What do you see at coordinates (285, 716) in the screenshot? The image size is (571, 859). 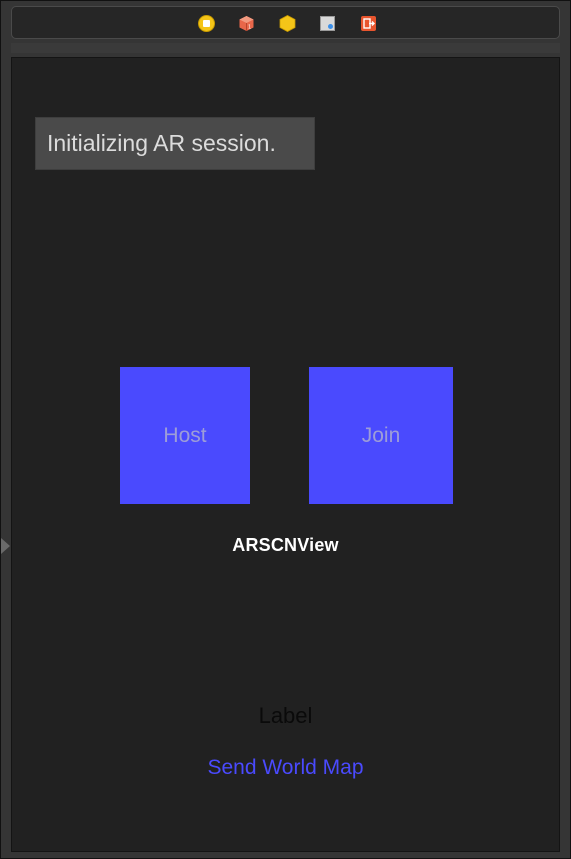 I see `generic-label: Label` at bounding box center [285, 716].